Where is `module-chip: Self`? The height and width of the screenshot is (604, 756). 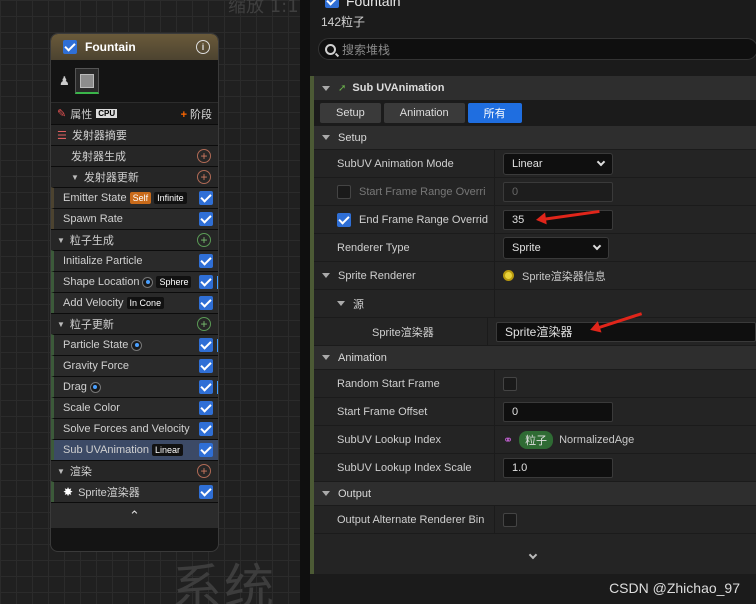
module-chip: Self is located at coordinates (140, 198).